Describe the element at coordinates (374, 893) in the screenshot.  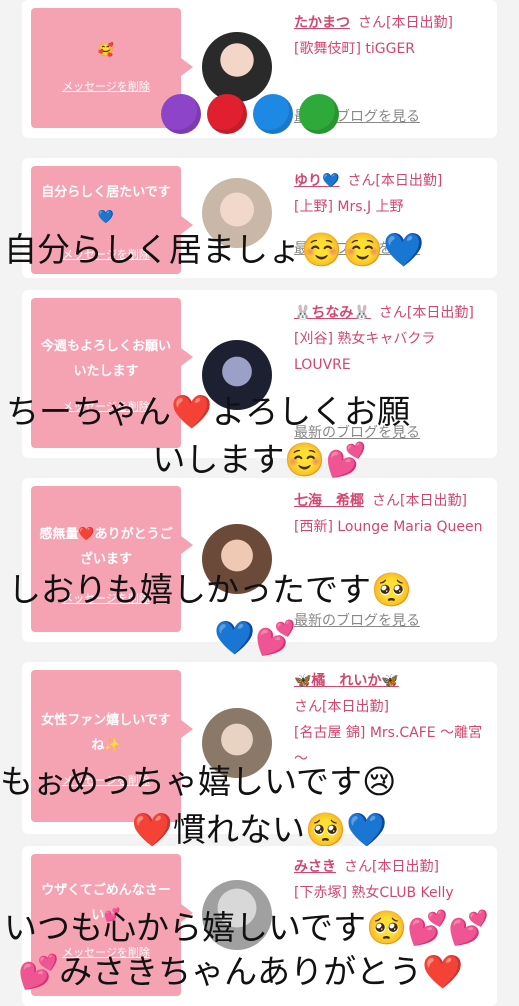
I see `venue-text: [下赤塚] 熟女CLUB Kelly` at that location.